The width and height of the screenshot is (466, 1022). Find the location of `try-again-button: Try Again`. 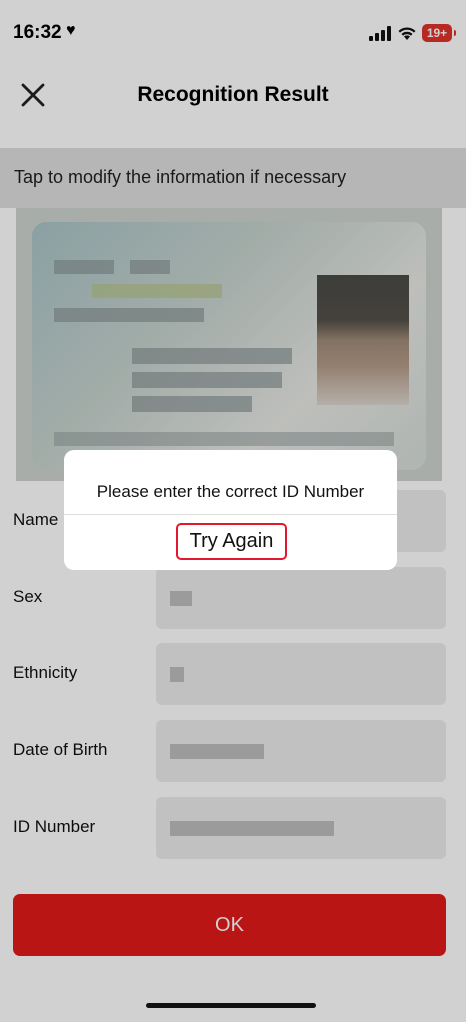

try-again-button: Try Again is located at coordinates (231, 541).